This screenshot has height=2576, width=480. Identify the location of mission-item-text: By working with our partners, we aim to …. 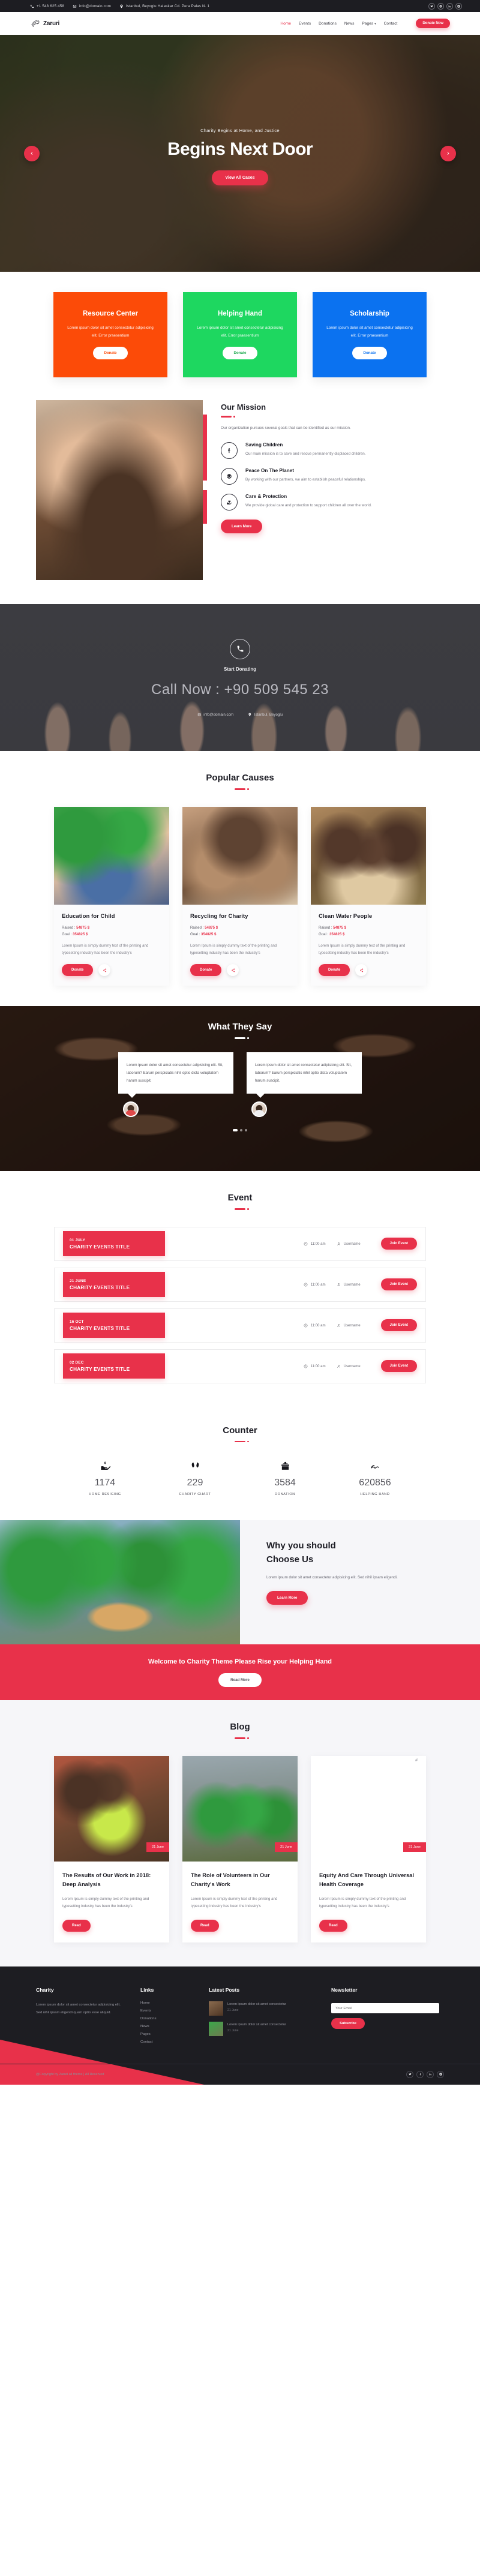
(305, 480).